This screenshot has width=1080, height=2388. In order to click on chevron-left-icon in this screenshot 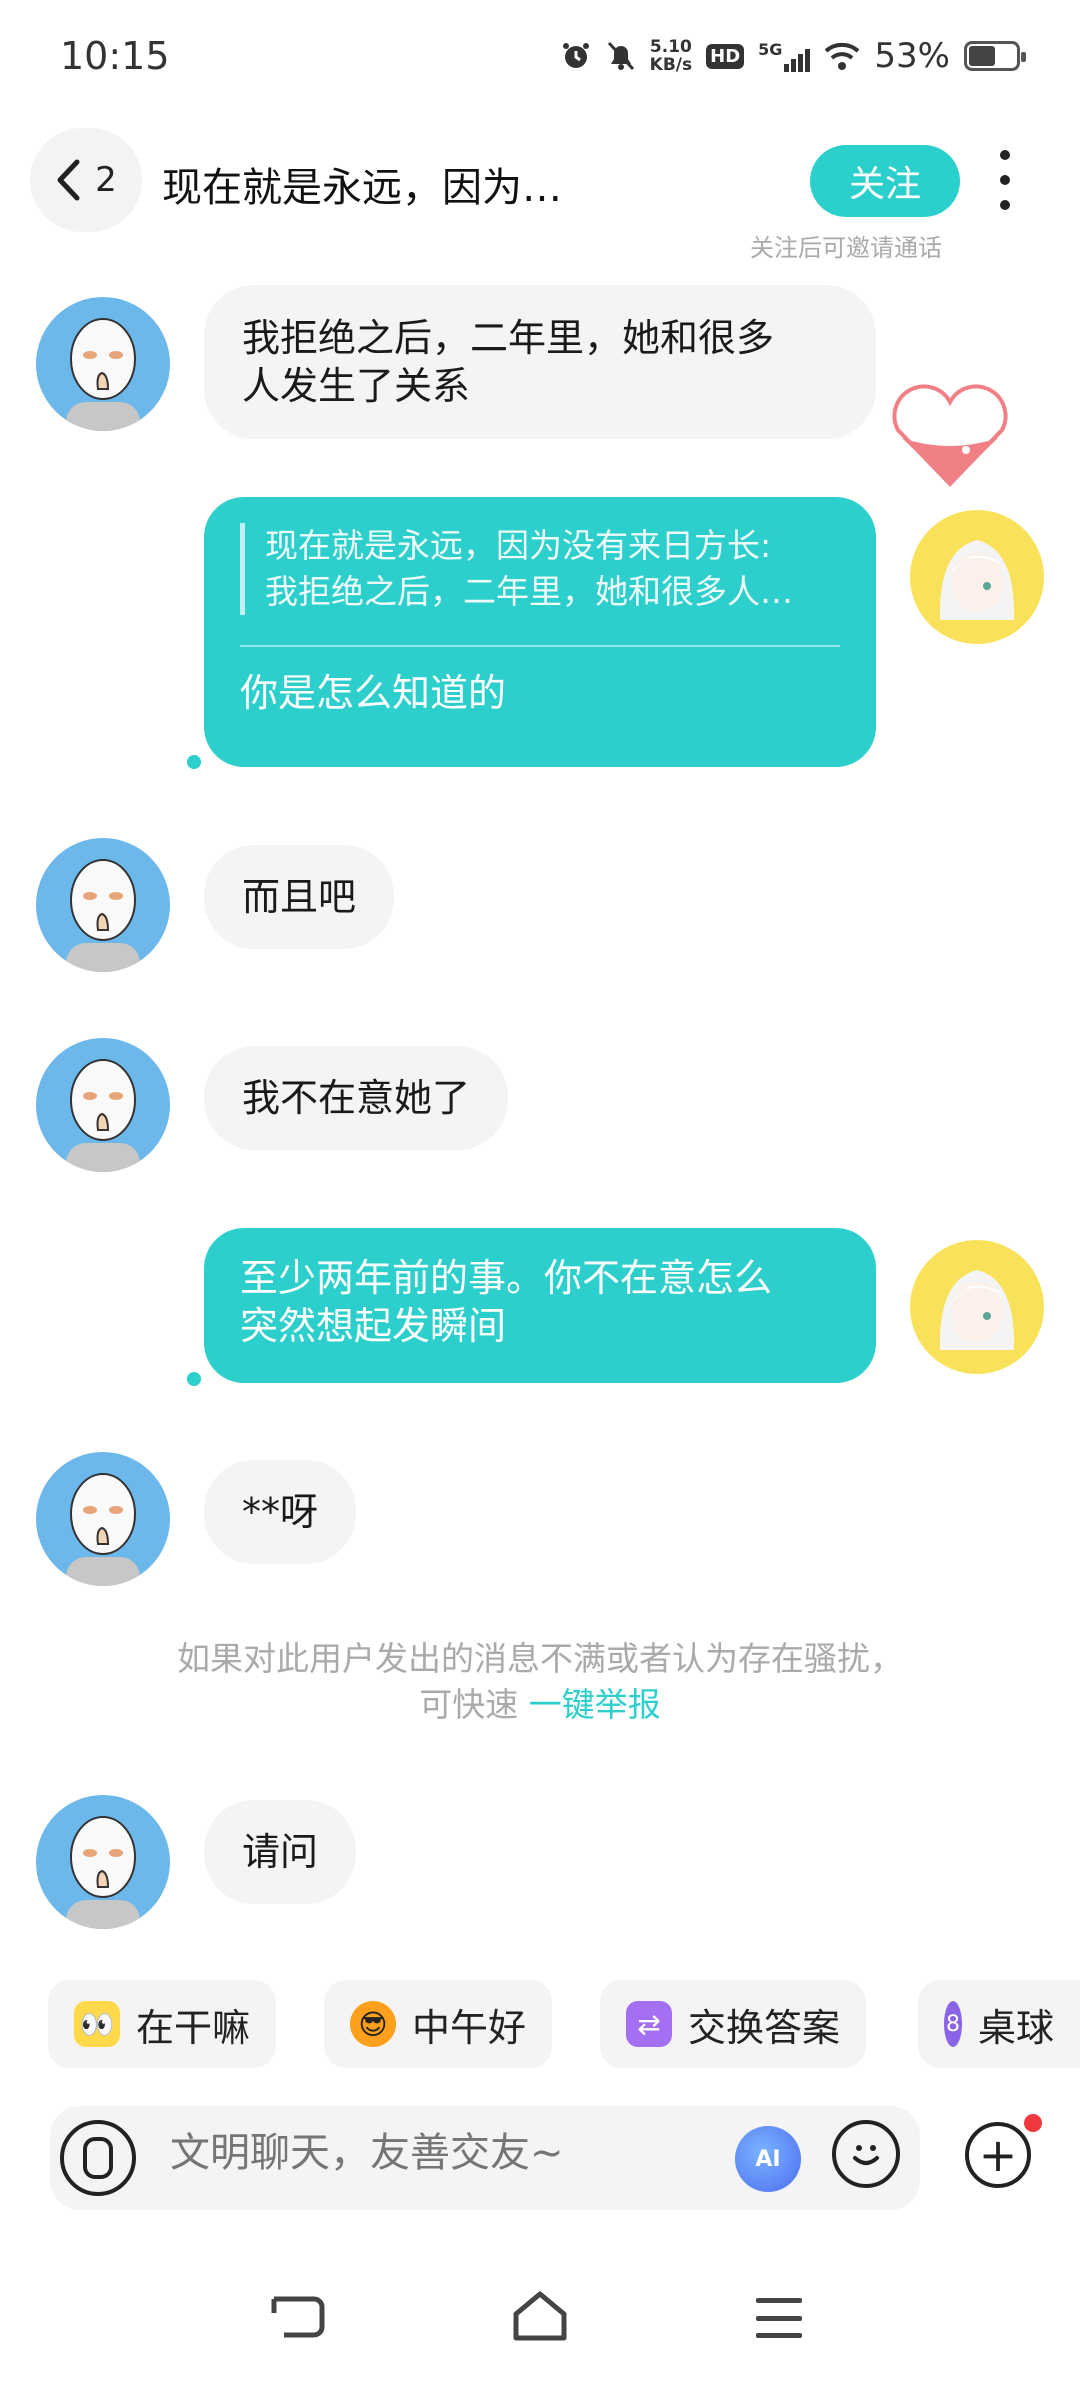, I will do `click(68, 180)`.